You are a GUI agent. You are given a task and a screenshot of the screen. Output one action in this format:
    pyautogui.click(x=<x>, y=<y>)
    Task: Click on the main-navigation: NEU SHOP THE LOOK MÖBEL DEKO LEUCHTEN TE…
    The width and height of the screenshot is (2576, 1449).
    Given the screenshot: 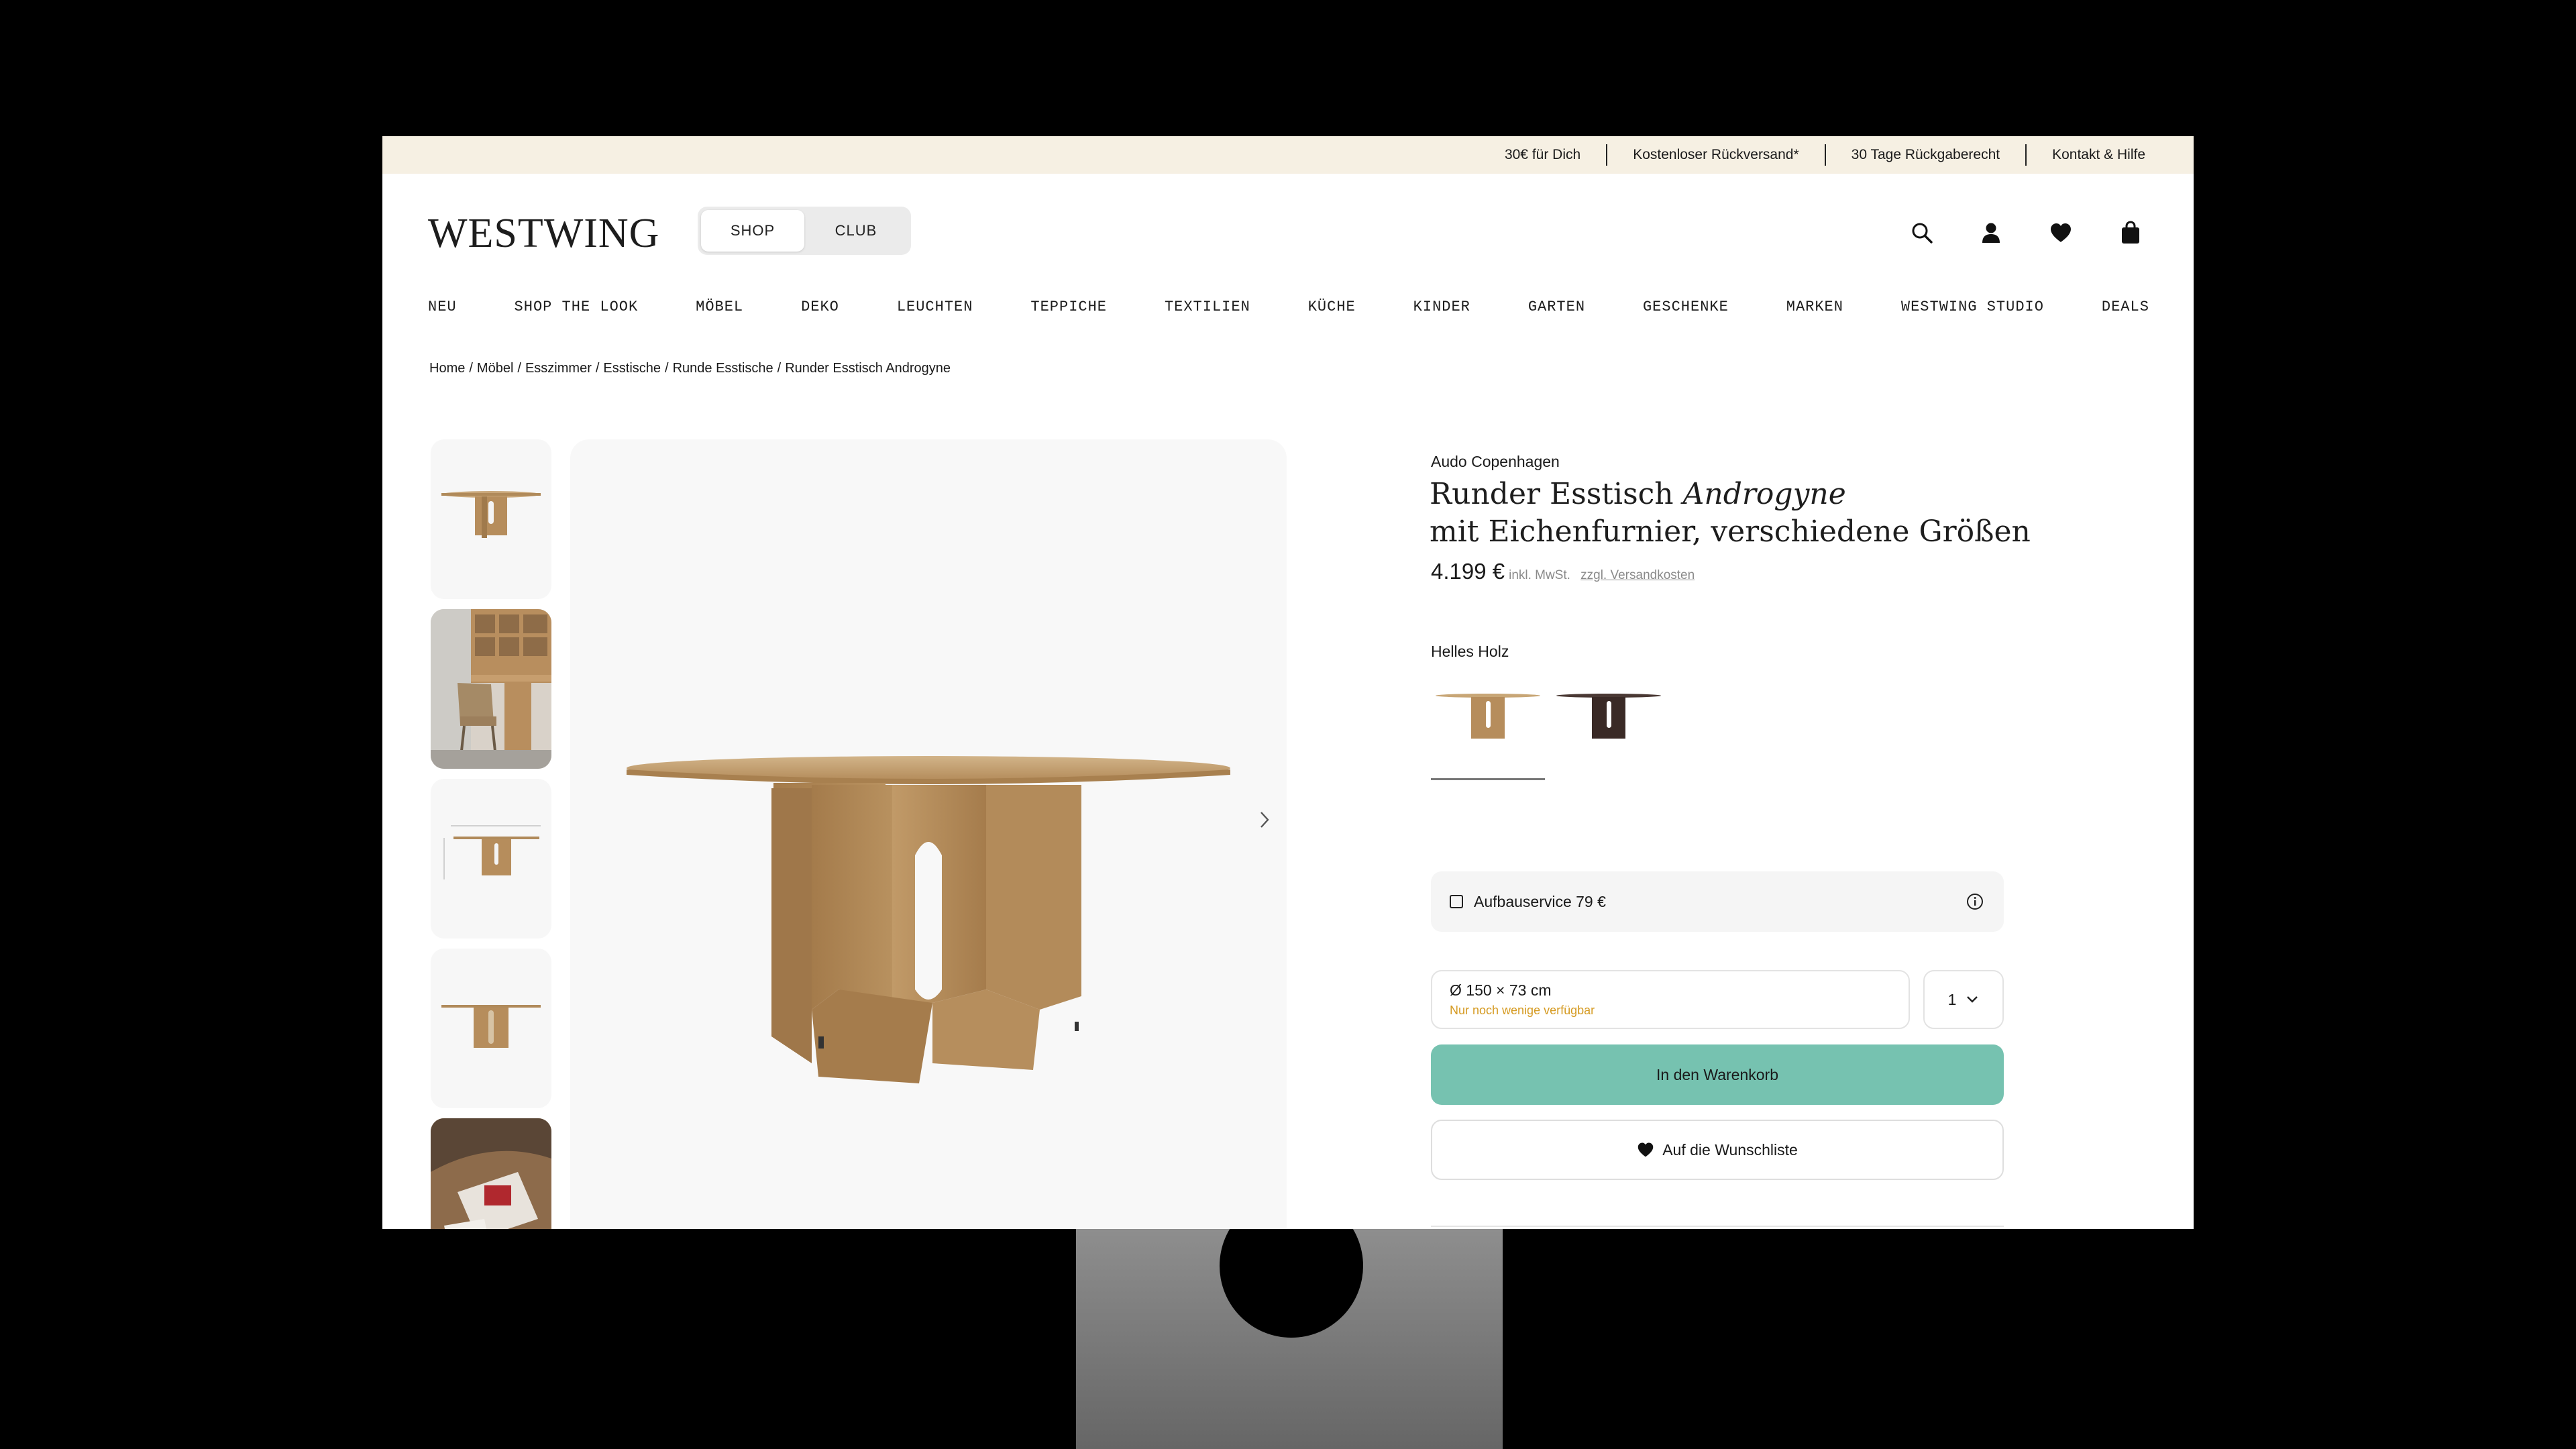 What is the action you would take?
    pyautogui.click(x=1288, y=306)
    